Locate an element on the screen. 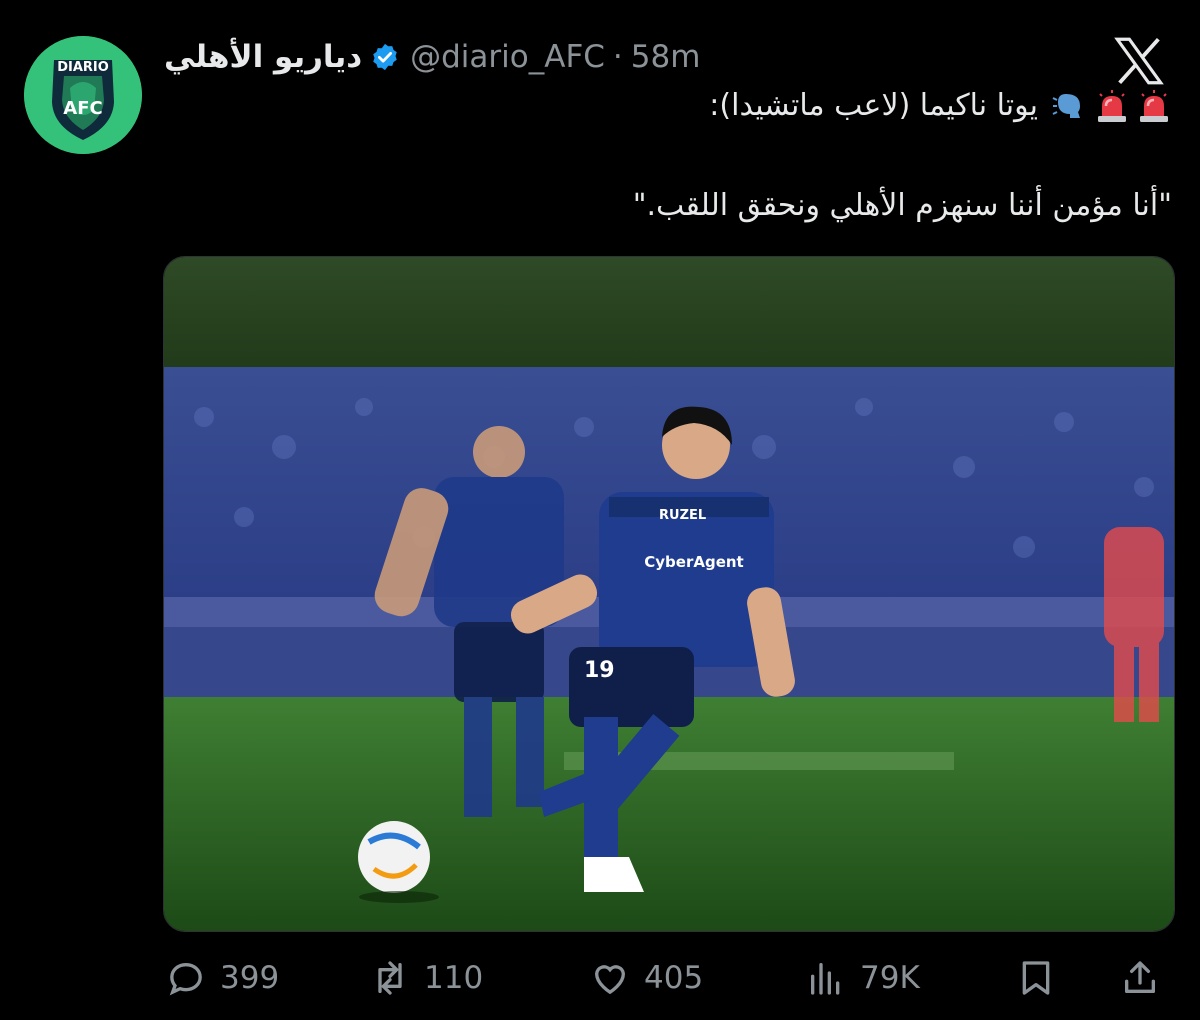 The image size is (1200, 1020). reply-button: 399 is located at coordinates (222, 978).